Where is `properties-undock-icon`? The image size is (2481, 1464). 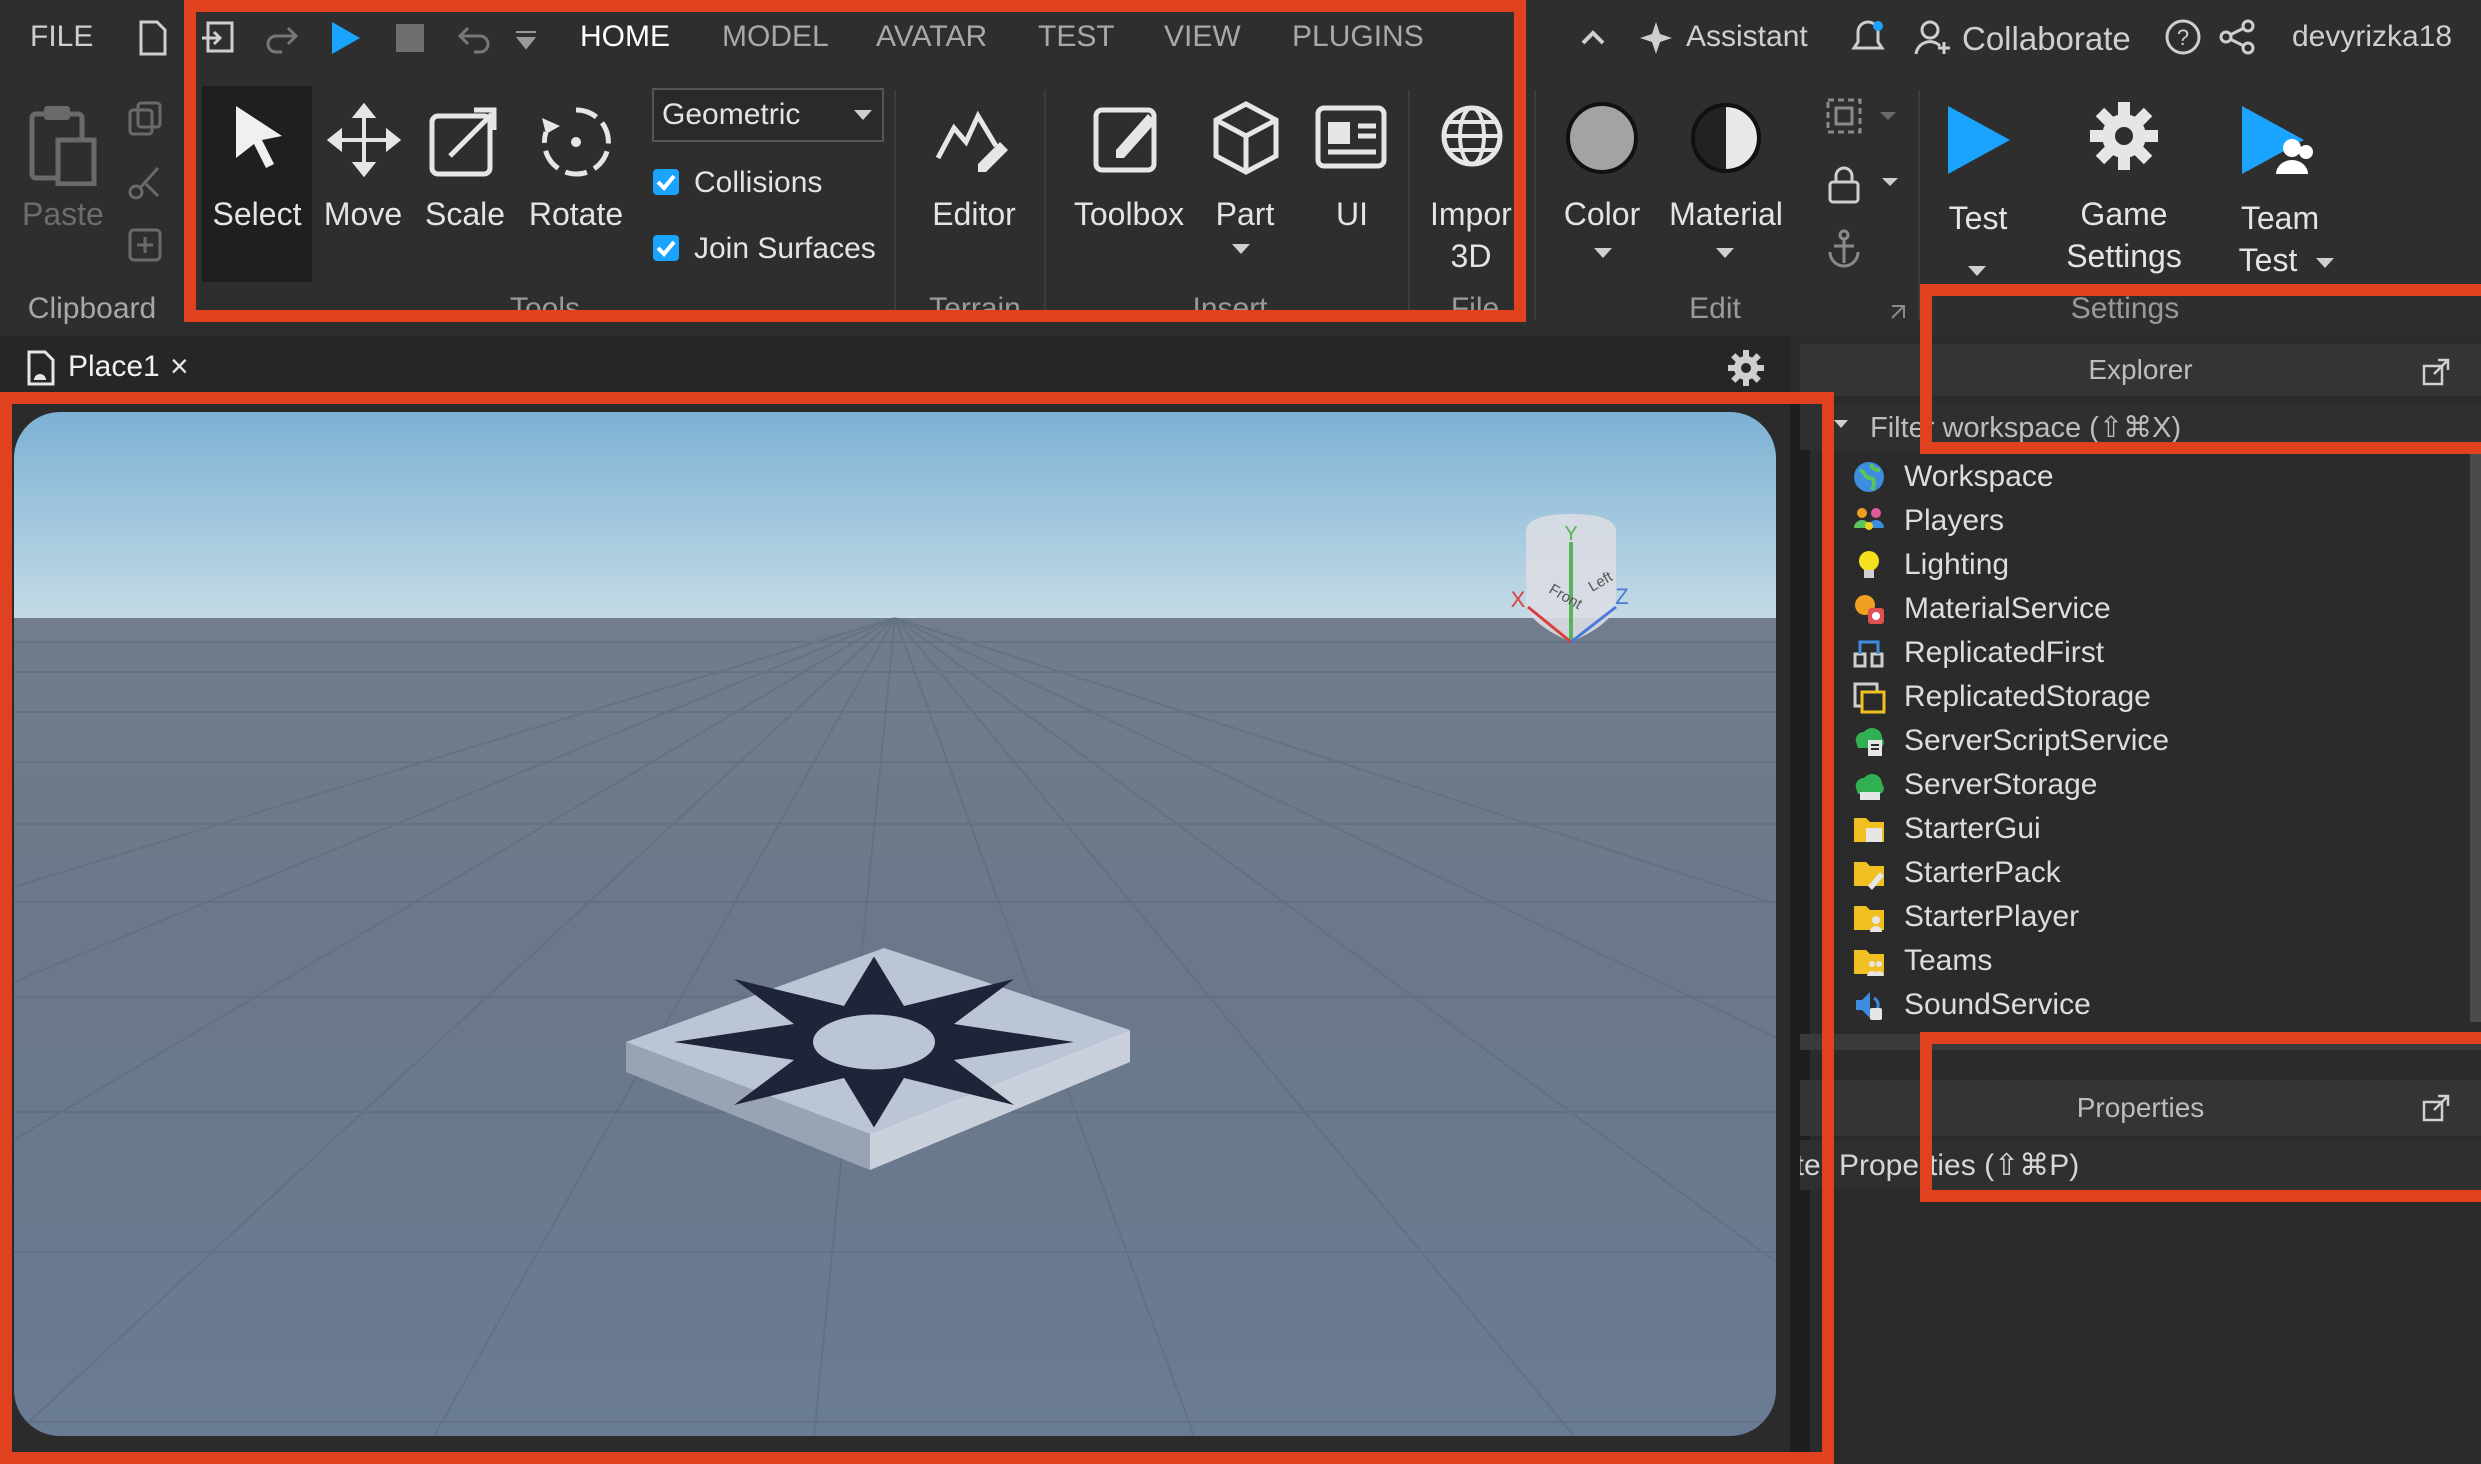 properties-undock-icon is located at coordinates (2436, 1108).